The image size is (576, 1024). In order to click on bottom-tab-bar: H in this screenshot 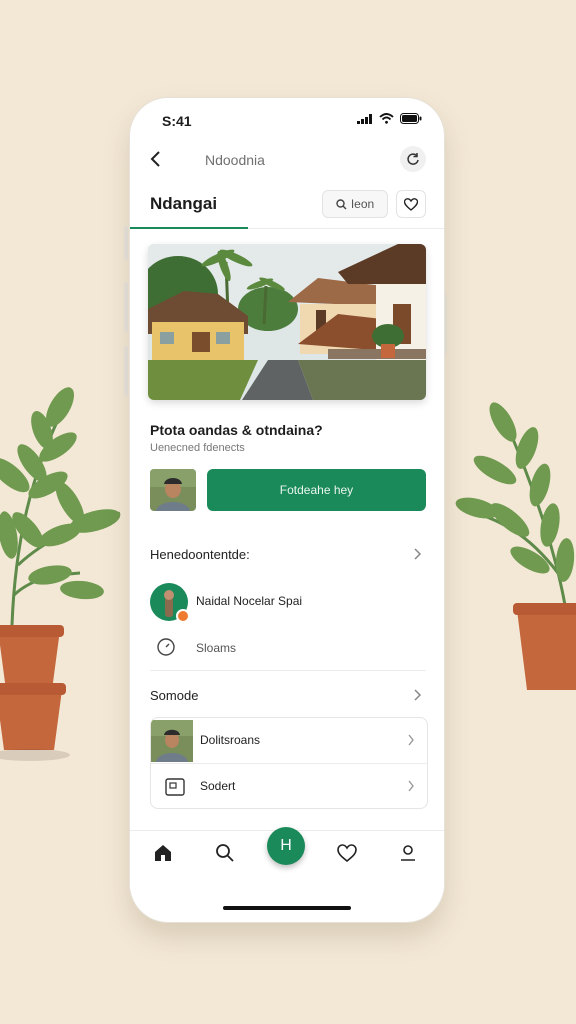, I will do `click(287, 859)`.